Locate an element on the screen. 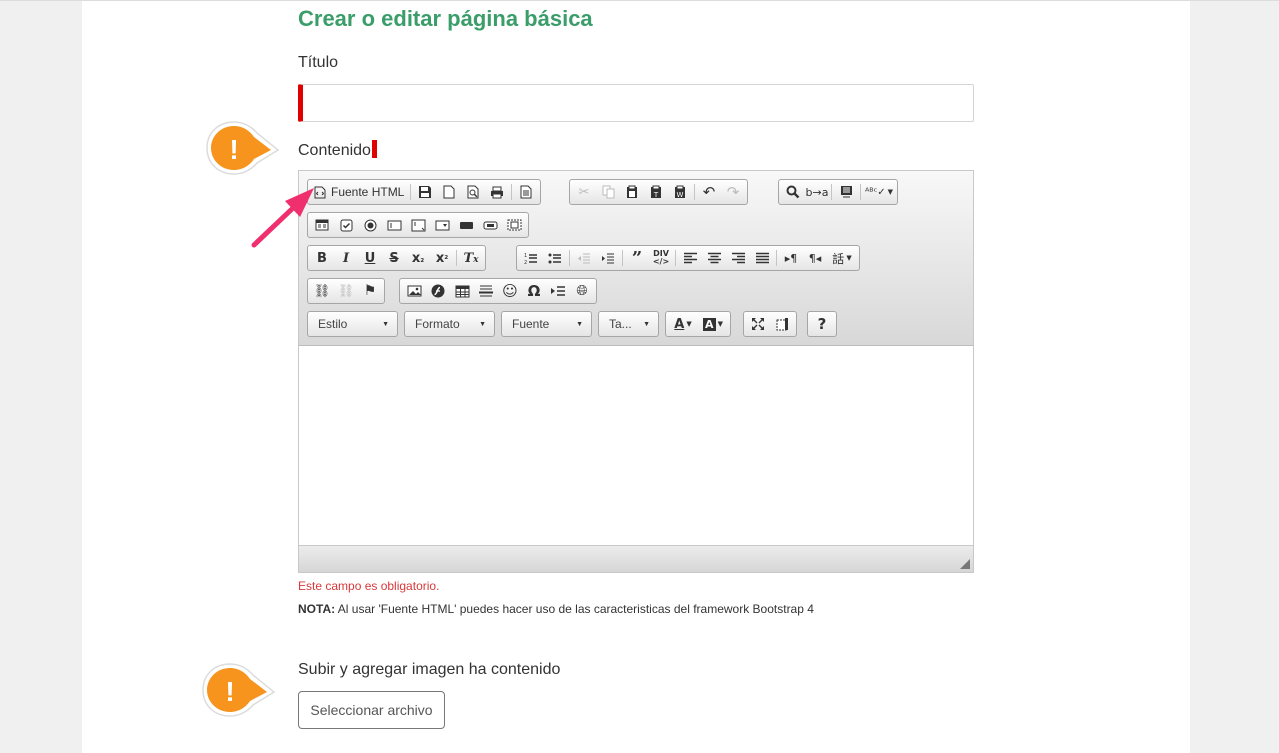 The width and height of the screenshot is (1279, 753). paste-word-button: W is located at coordinates (680, 192).